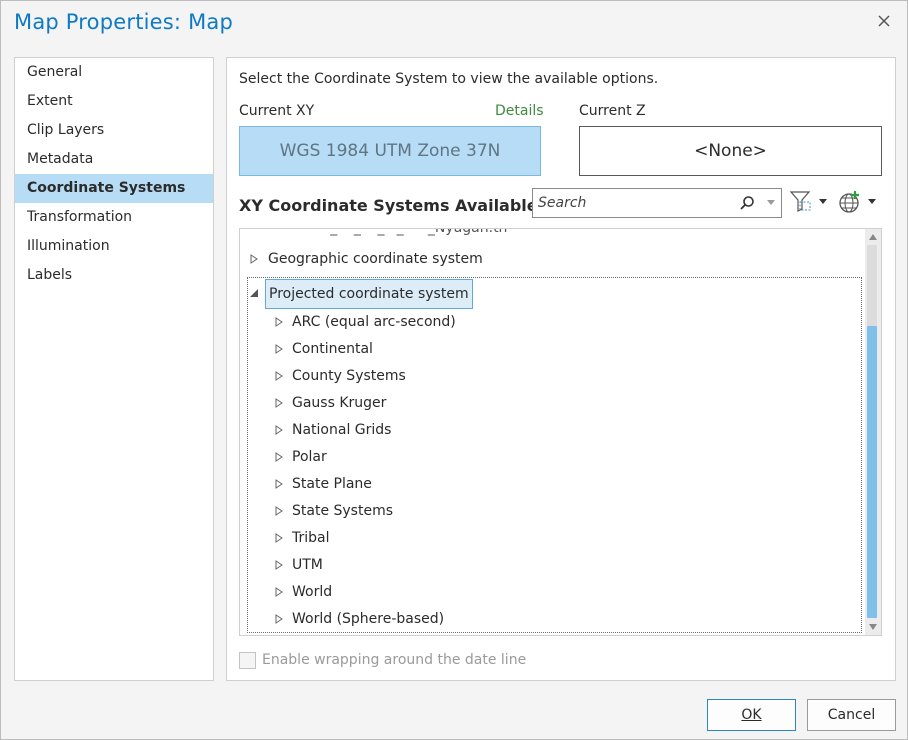  I want to click on tree-node-child: Tribal, so click(311, 538).